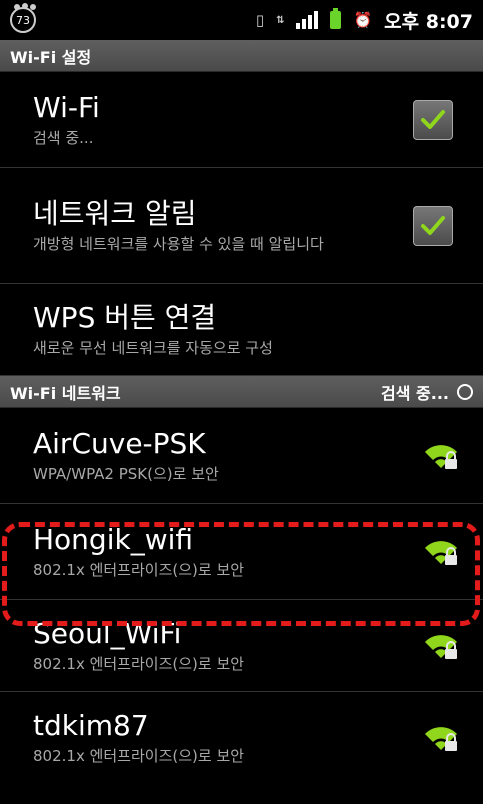  I want to click on network-notification-title: 네트워크 알림, so click(115, 213).